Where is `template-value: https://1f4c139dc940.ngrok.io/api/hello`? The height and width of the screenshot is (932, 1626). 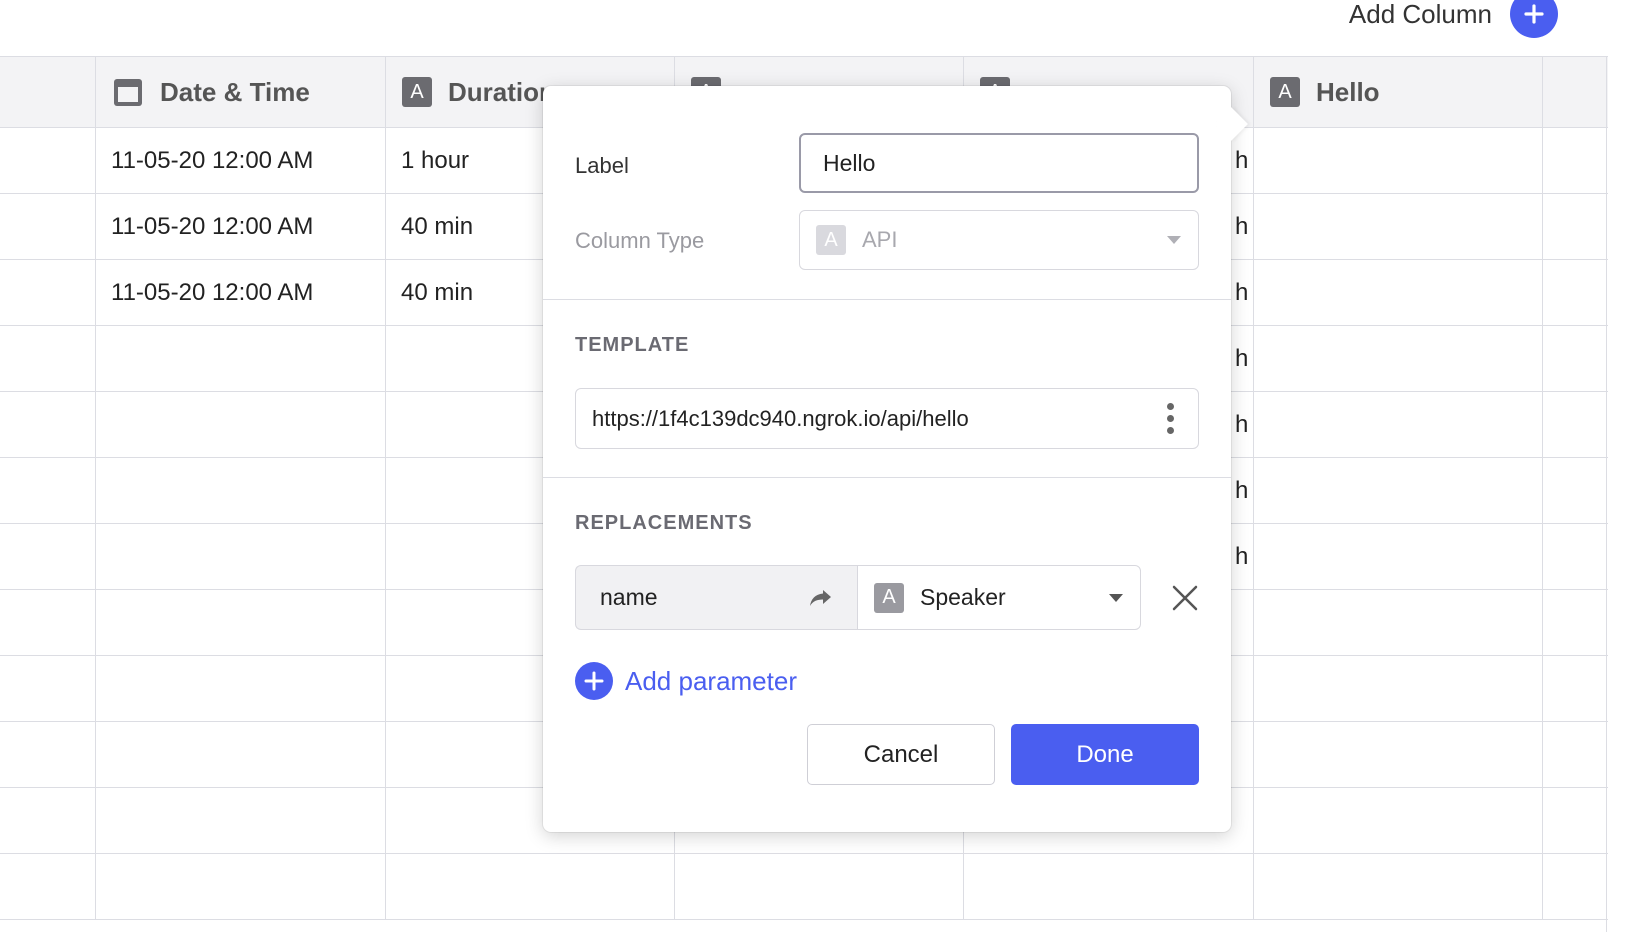
template-value: https://1f4c139dc940.ngrok.io/api/hello is located at coordinates (780, 418).